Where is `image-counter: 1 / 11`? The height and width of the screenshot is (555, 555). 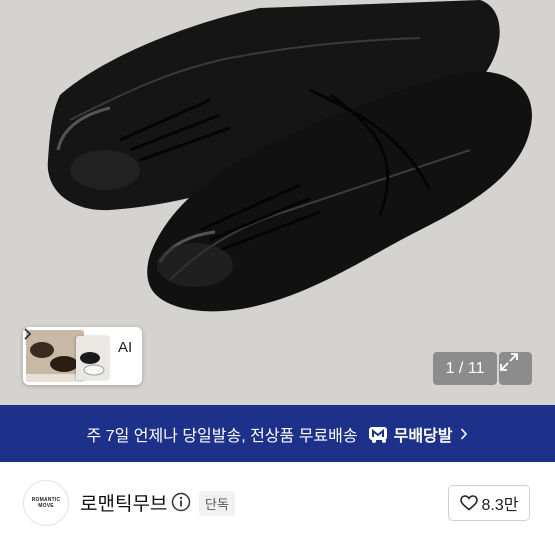 image-counter: 1 / 11 is located at coordinates (465, 368).